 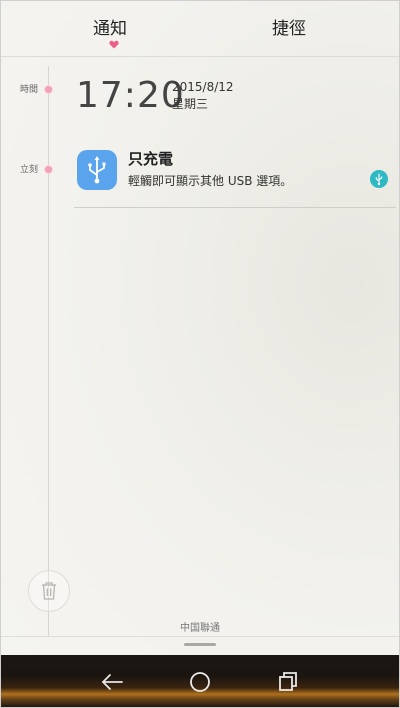 What do you see at coordinates (200, 644) in the screenshot?
I see `shade-drag-handle` at bounding box center [200, 644].